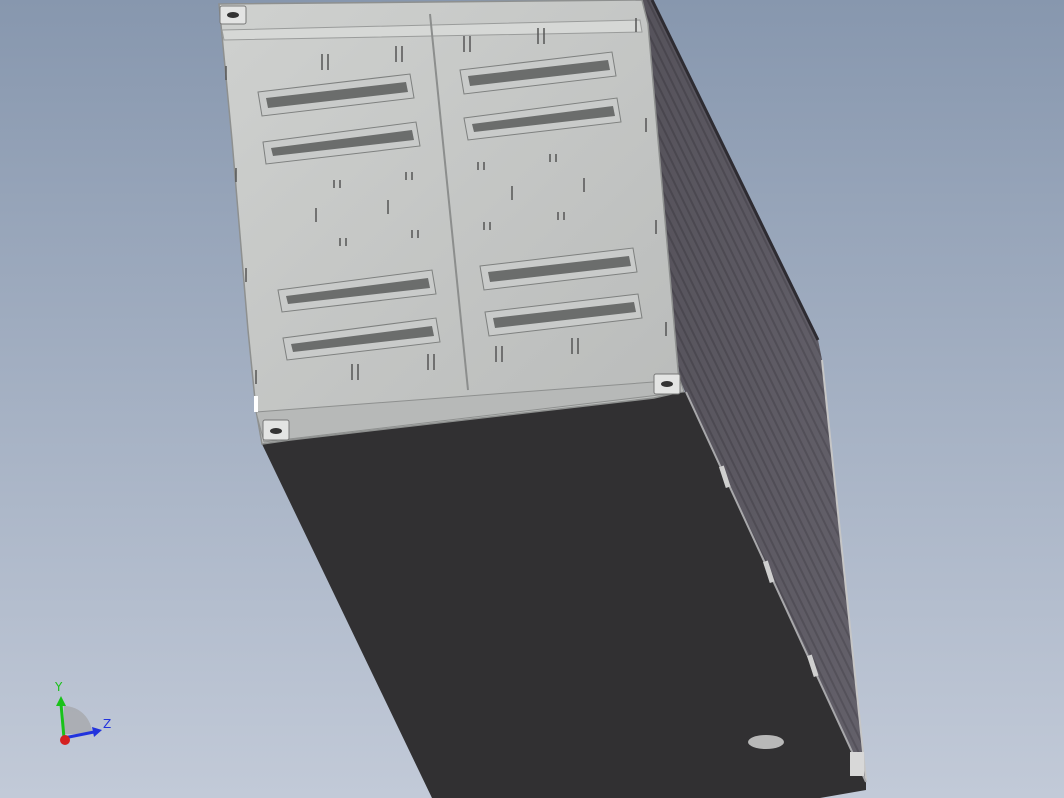 This screenshot has height=798, width=1064. I want to click on triad-x-axis-origin, so click(65, 740).